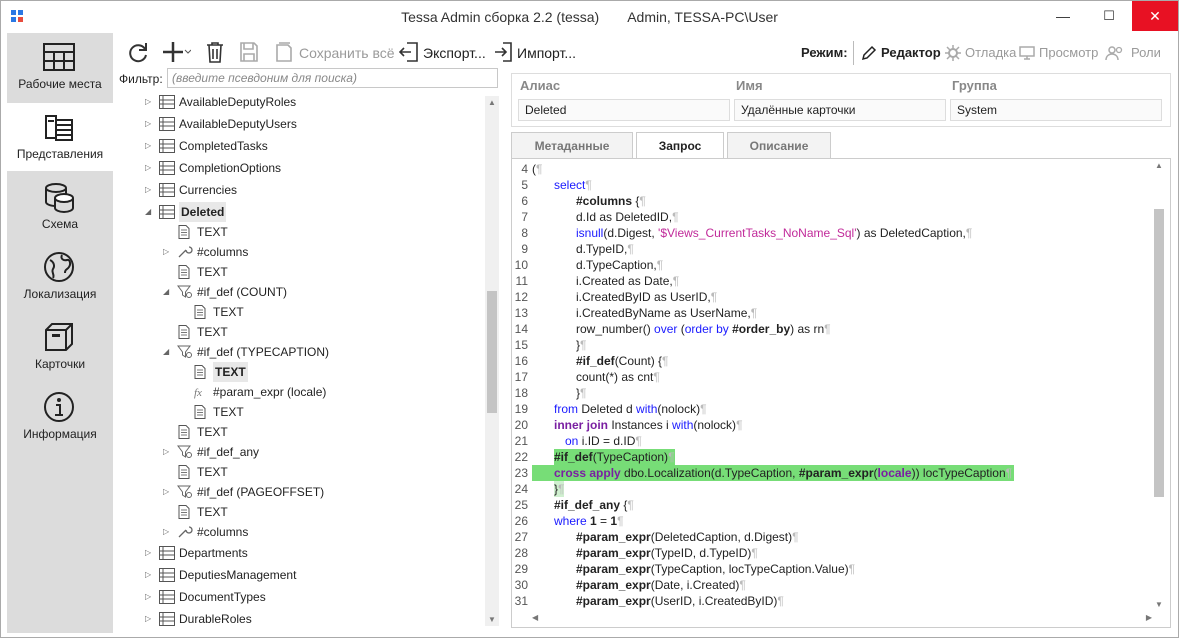 The height and width of the screenshot is (638, 1179). I want to click on save-icon, so click(249, 52).